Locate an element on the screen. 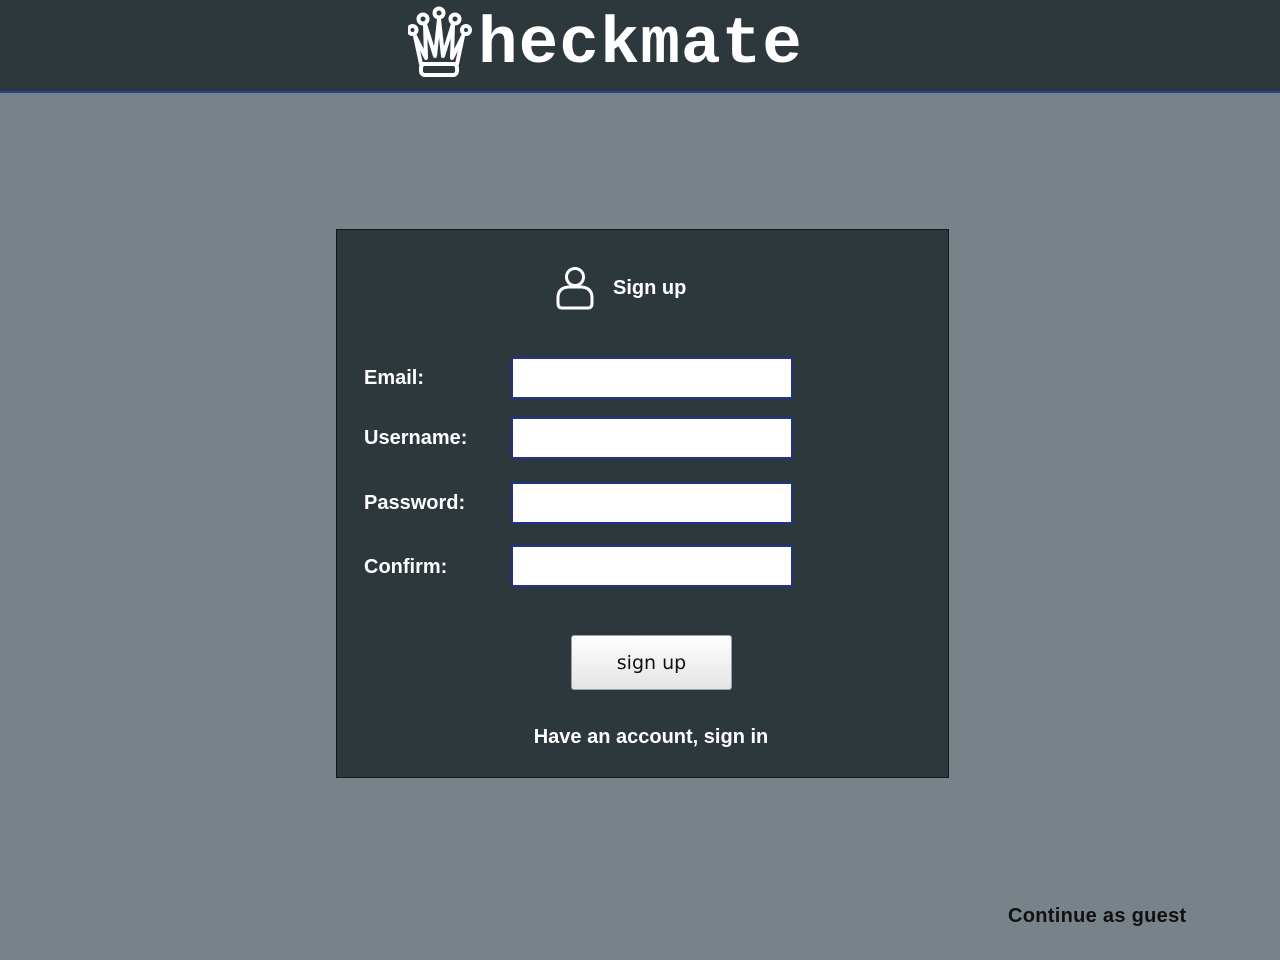 Image resolution: width=1280 pixels, height=960 pixels. signup-button: sign up is located at coordinates (651, 662).